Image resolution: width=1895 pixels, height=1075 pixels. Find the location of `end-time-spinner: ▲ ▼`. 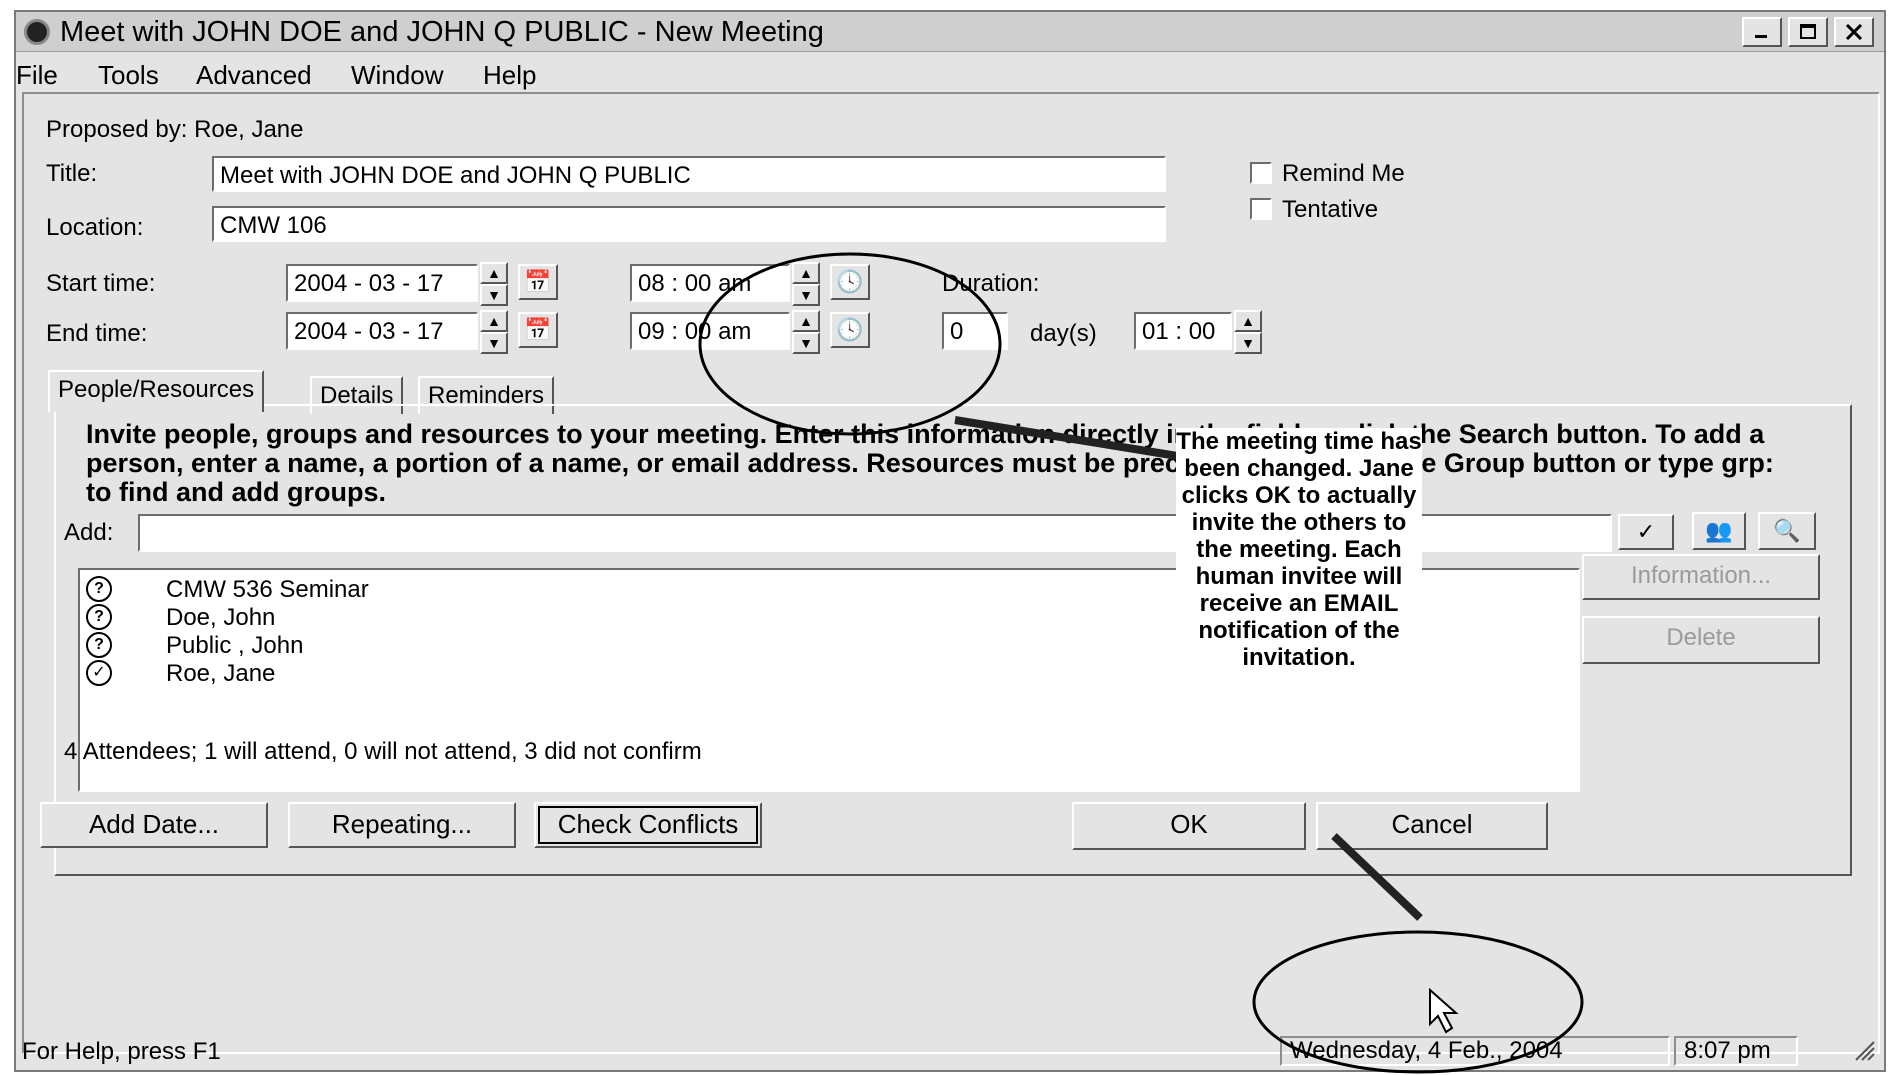

end-time-spinner: ▲ ▼ is located at coordinates (806, 332).